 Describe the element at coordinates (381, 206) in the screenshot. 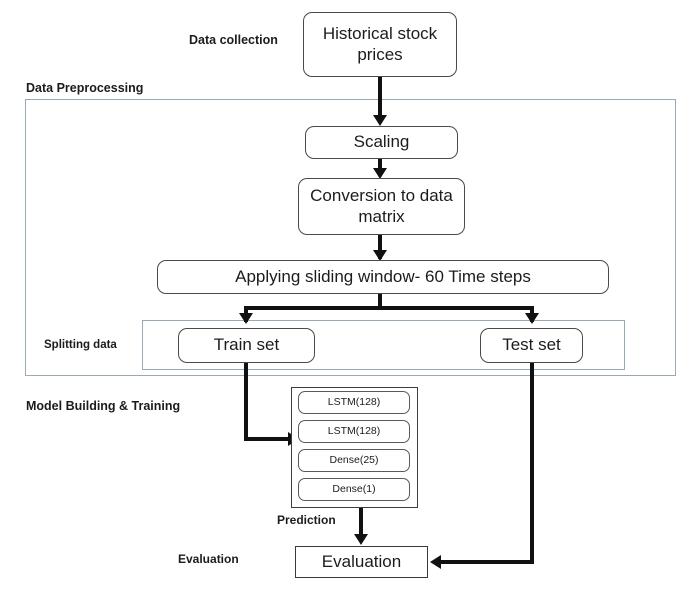

I see `node-conversion-to-data-matrix: Conversion to data matrix` at that location.